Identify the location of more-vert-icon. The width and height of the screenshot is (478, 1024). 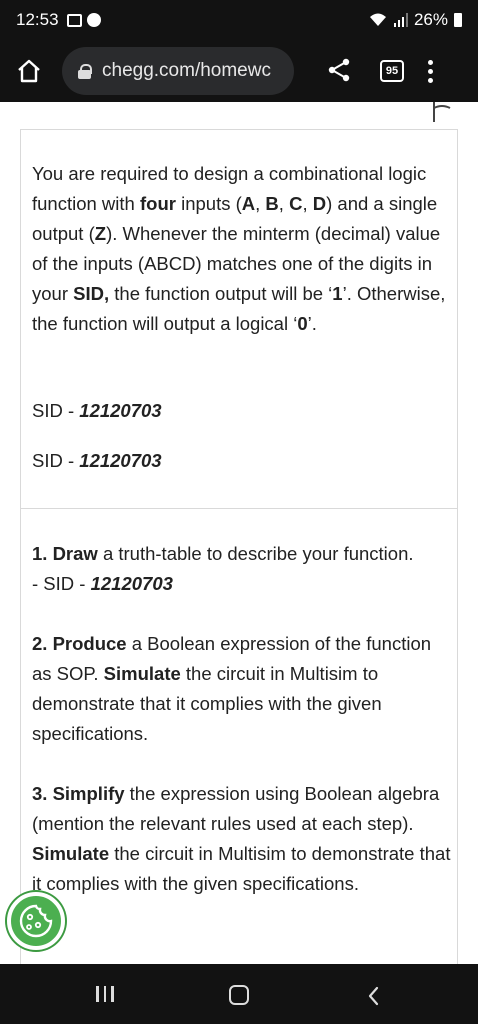
(430, 71).